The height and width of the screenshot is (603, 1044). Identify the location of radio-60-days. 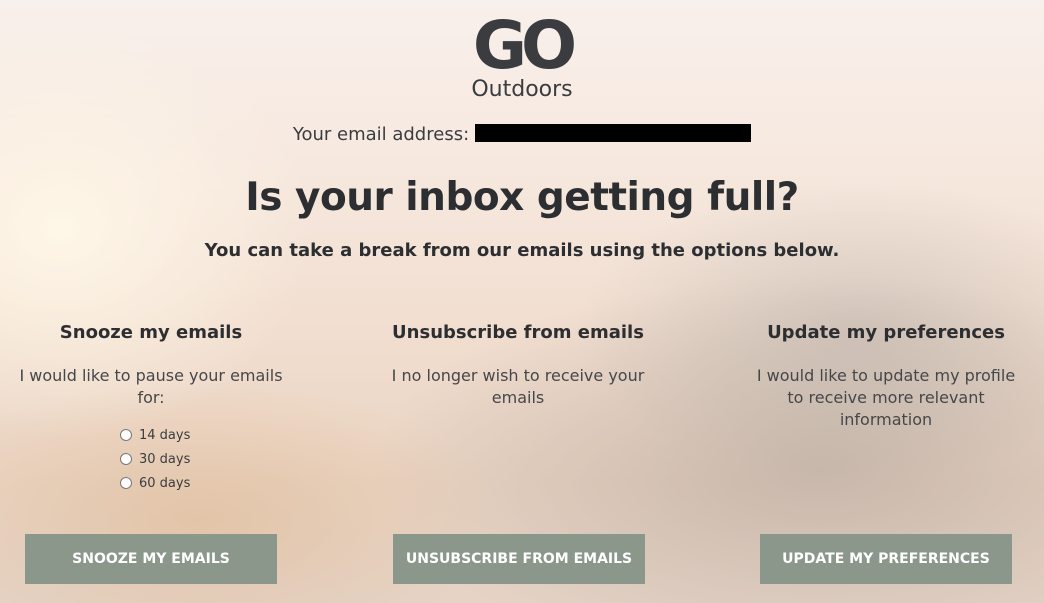
(126, 483).